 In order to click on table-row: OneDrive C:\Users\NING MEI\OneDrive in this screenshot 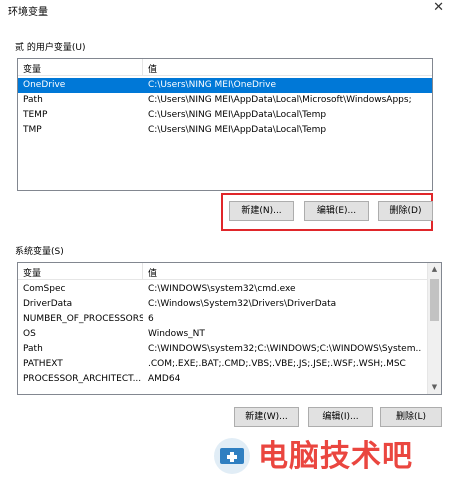, I will do `click(225, 85)`.